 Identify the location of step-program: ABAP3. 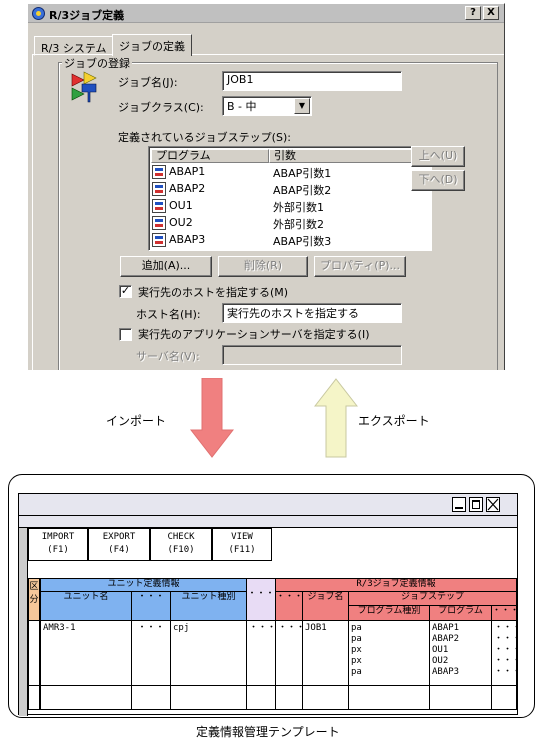
(187, 239).